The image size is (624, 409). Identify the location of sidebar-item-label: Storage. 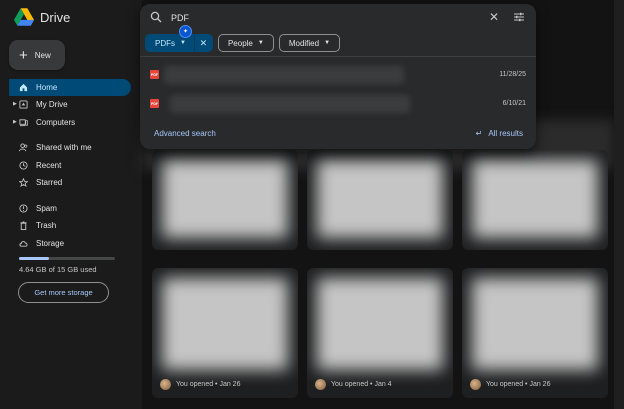
(50, 243).